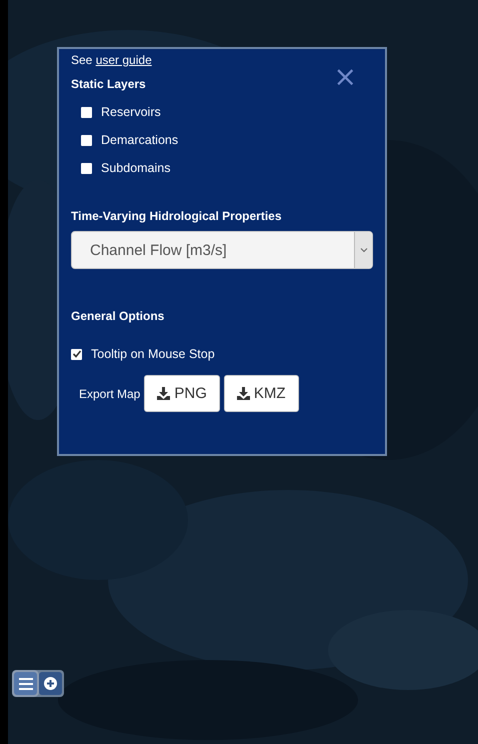  Describe the element at coordinates (118, 316) in the screenshot. I see `section-title: General Options` at that location.